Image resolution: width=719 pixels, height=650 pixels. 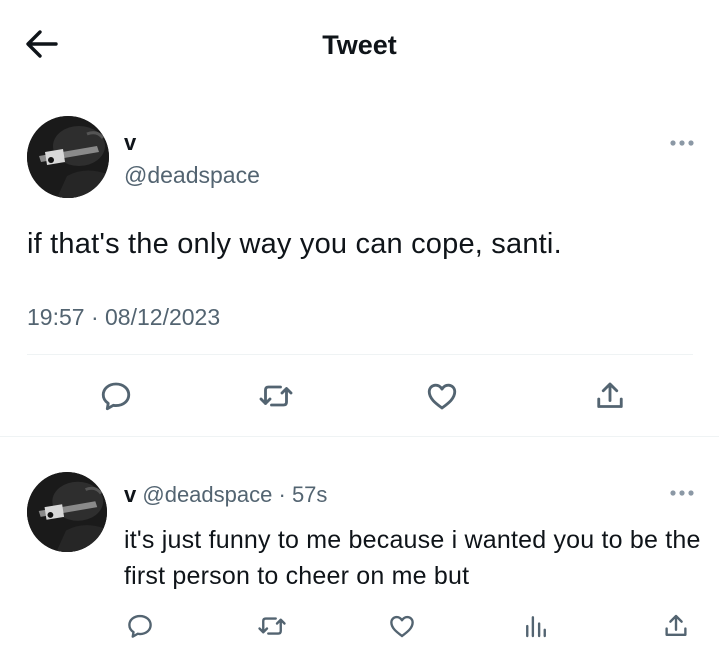 I want to click on bar-chart-icon, so click(x=536, y=627).